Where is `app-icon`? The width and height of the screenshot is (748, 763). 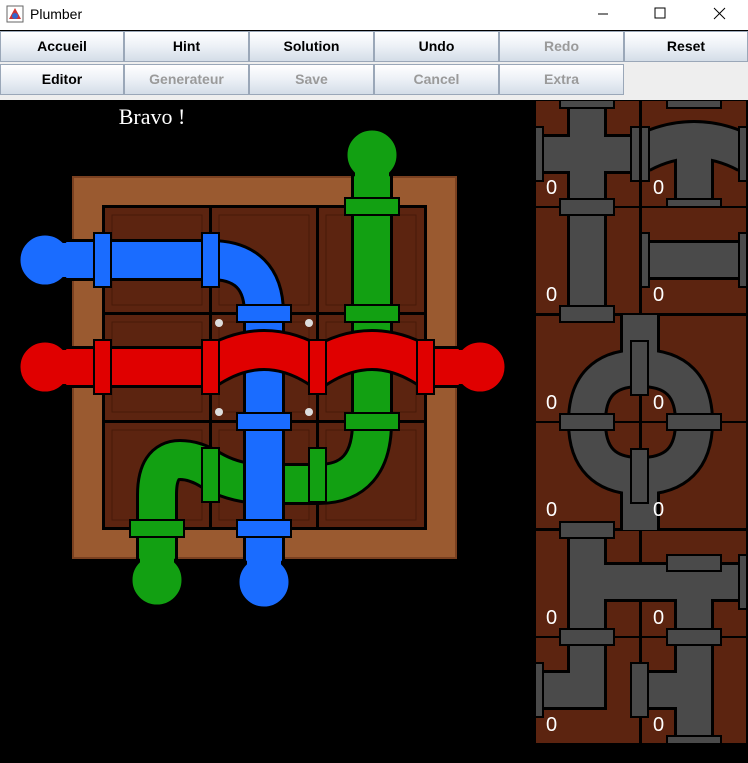
app-icon is located at coordinates (15, 14).